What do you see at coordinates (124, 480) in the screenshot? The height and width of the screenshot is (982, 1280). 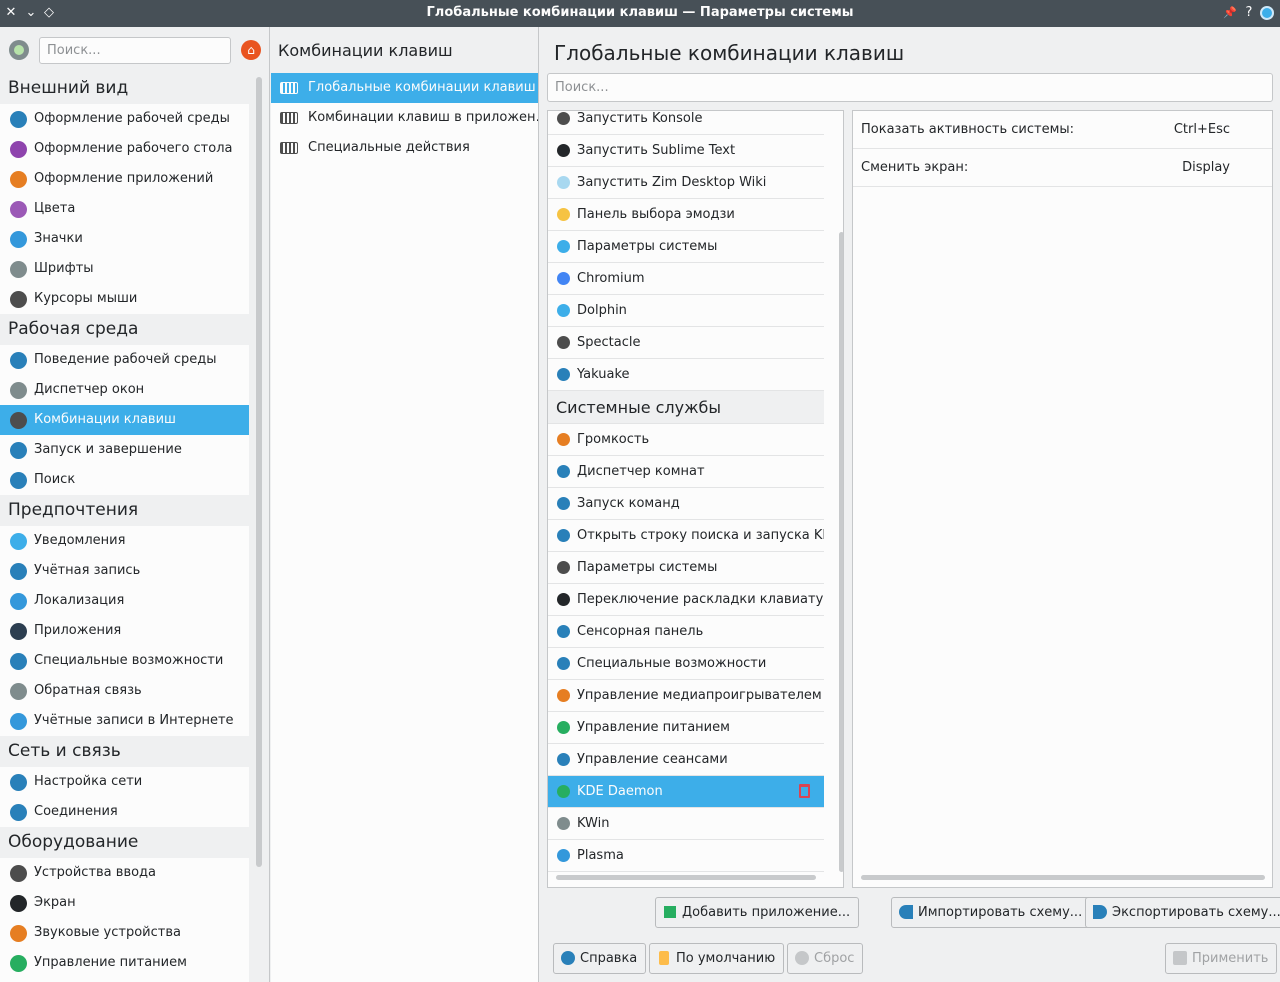 I see `sidebar-item: Поиск` at bounding box center [124, 480].